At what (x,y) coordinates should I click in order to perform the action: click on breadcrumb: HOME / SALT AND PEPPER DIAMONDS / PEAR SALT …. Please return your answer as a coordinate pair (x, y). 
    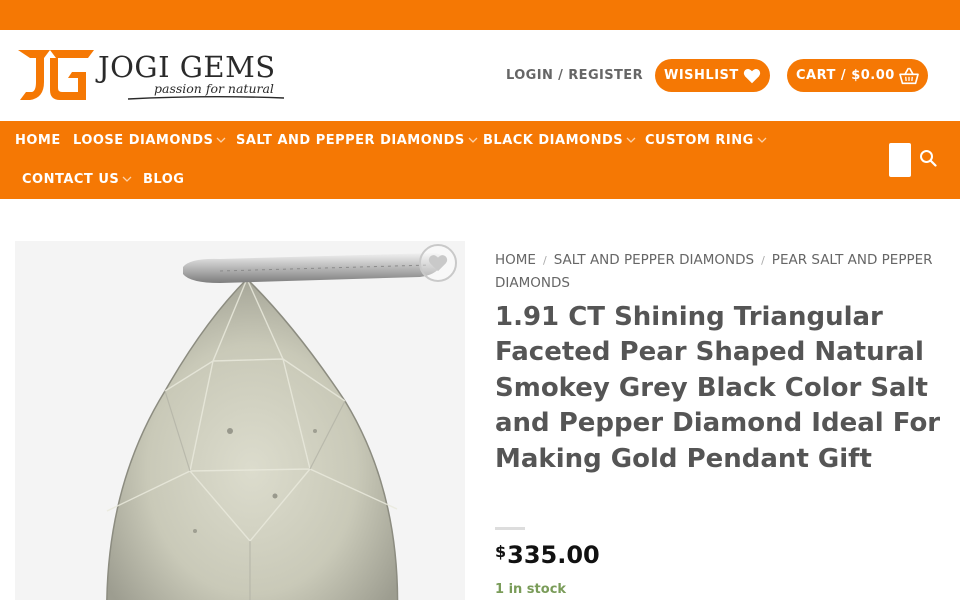
    Looking at the image, I should click on (722, 271).